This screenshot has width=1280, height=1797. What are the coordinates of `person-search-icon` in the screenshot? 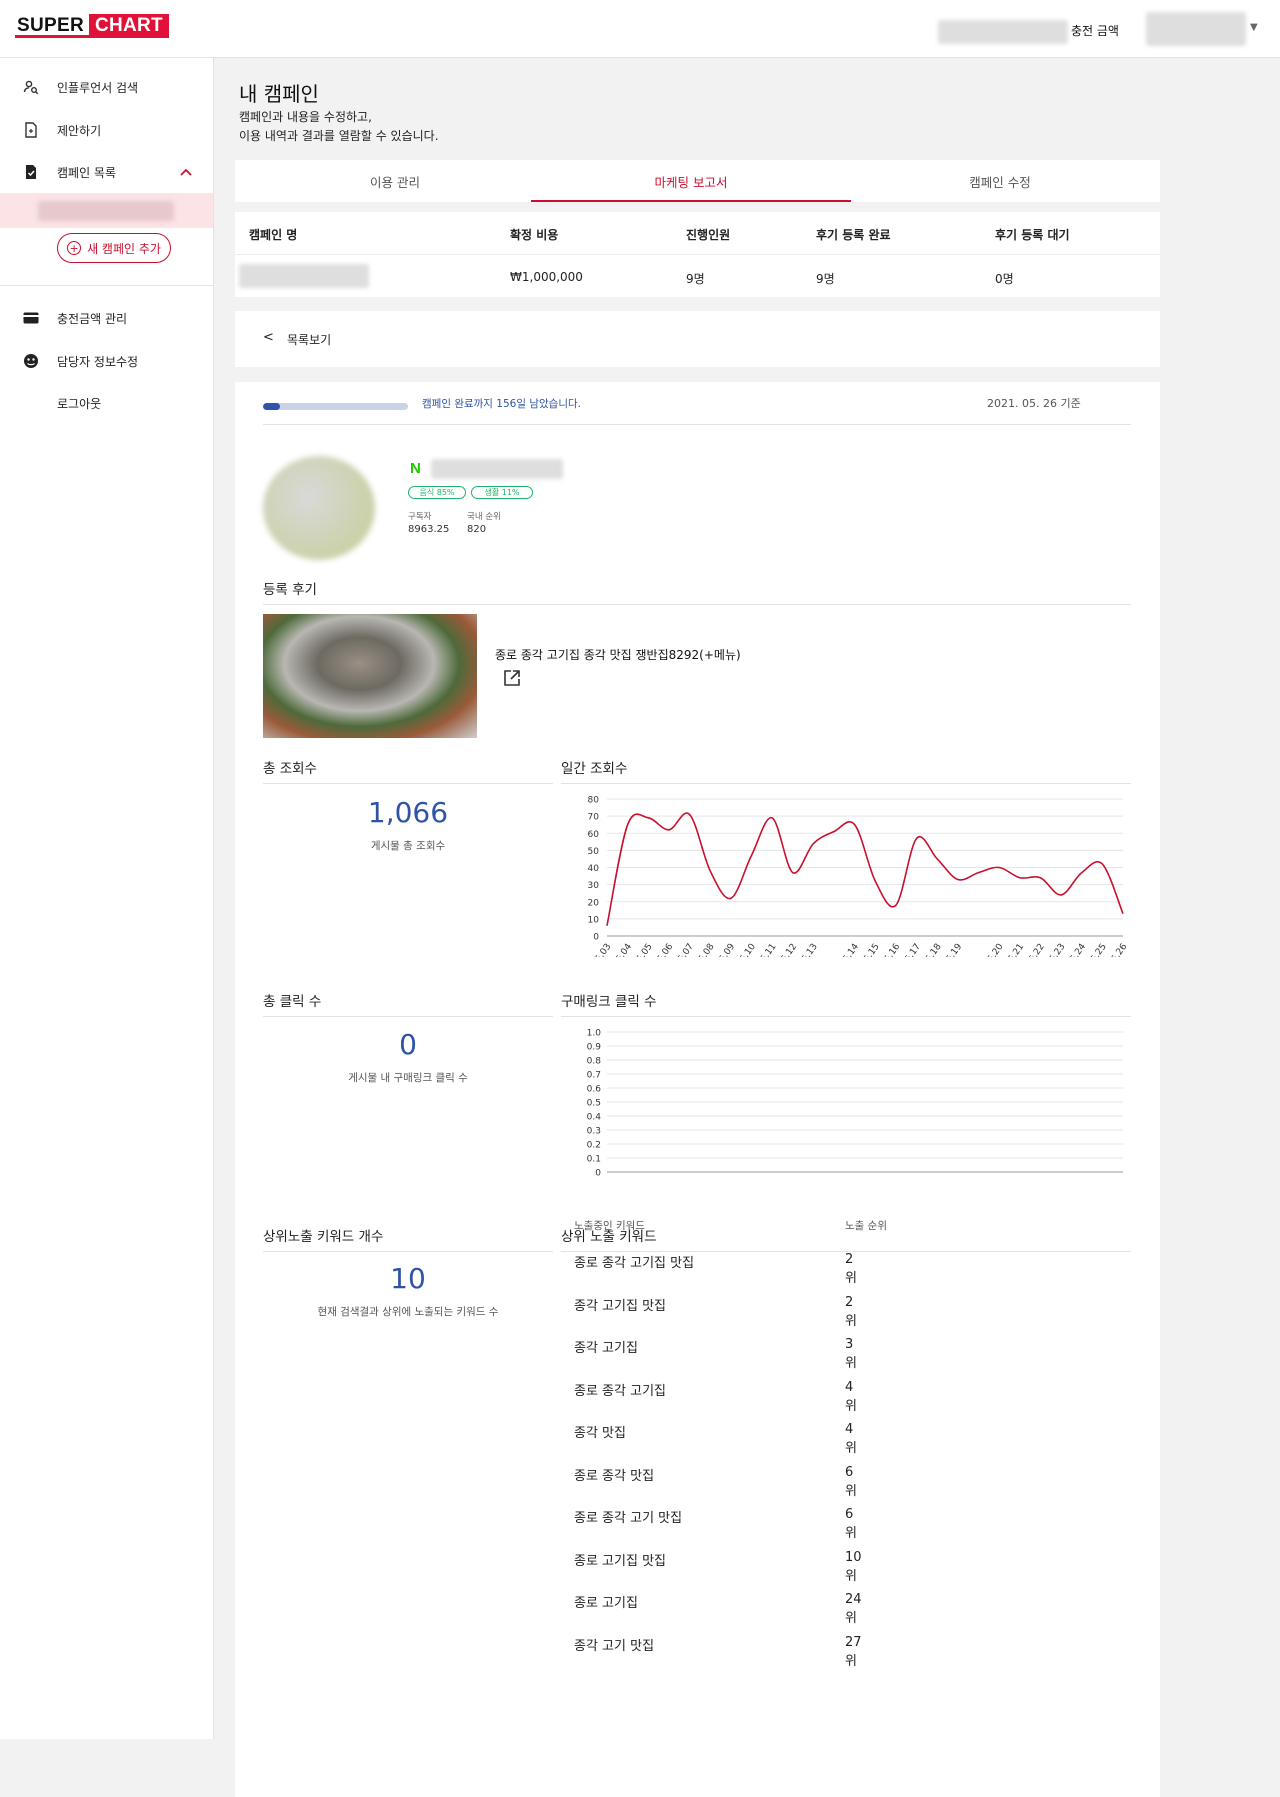 It's located at (31, 87).